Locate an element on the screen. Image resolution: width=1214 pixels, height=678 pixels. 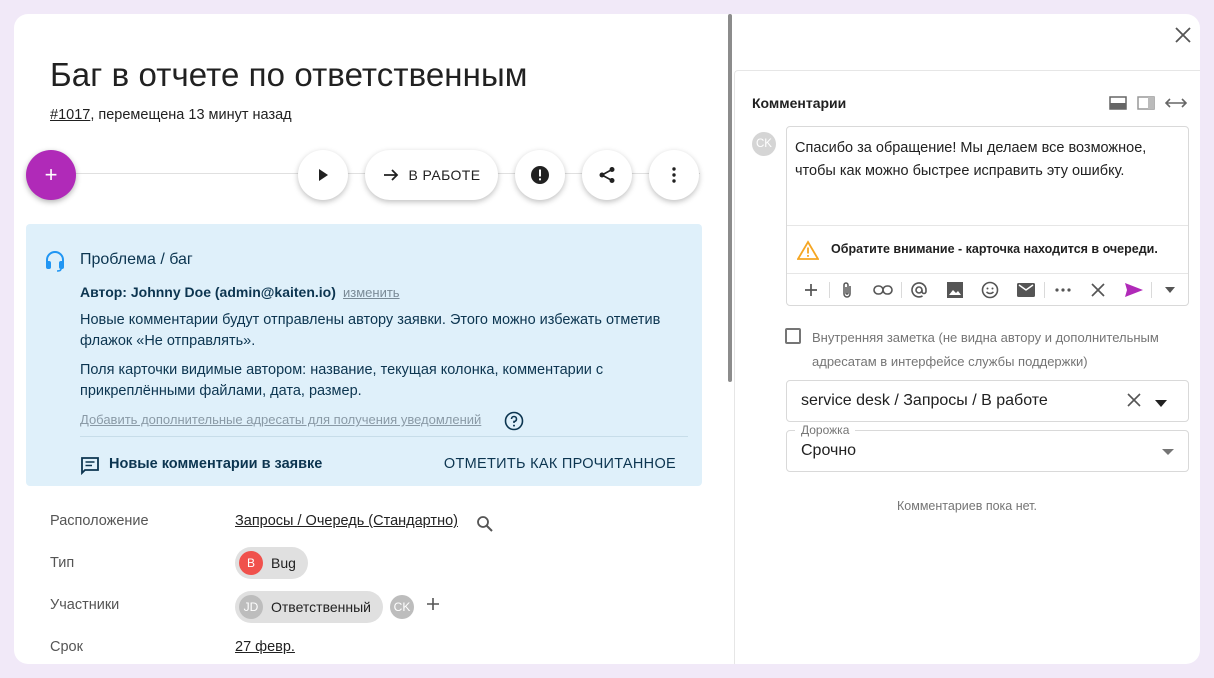
more-horizontal-icon is located at coordinates (1063, 290).